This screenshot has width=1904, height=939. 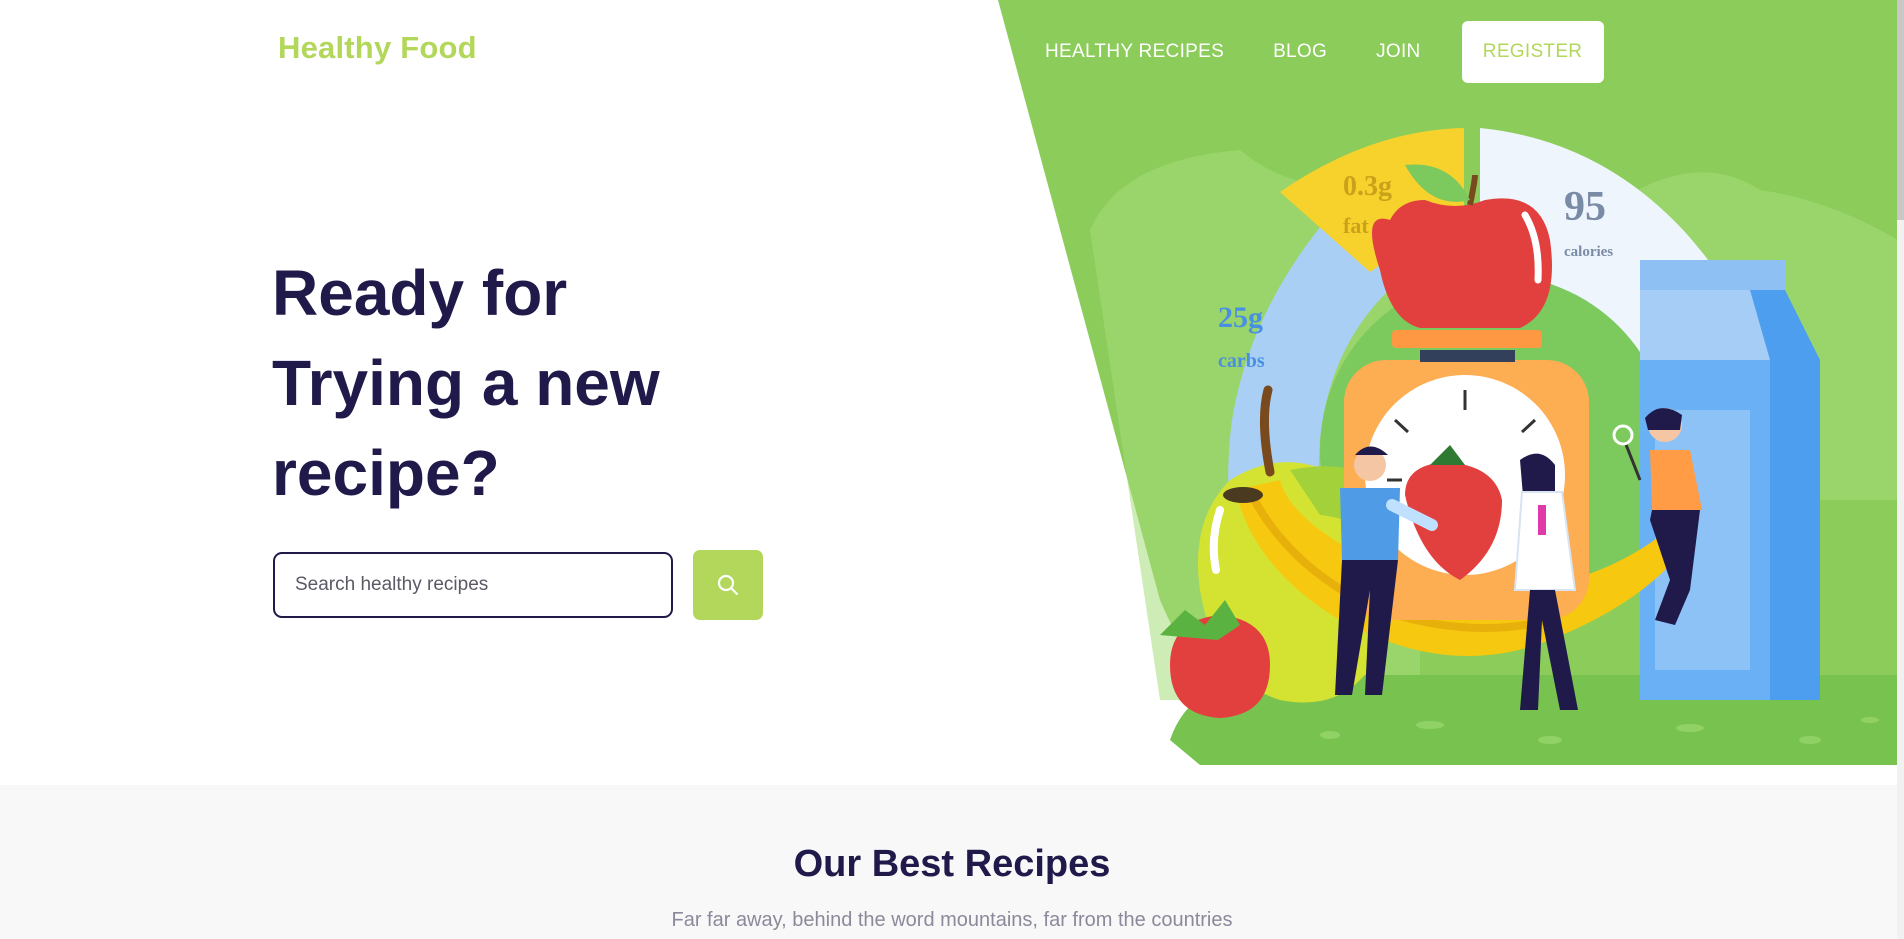 I want to click on headline-line-1: Ready for, so click(x=420, y=293).